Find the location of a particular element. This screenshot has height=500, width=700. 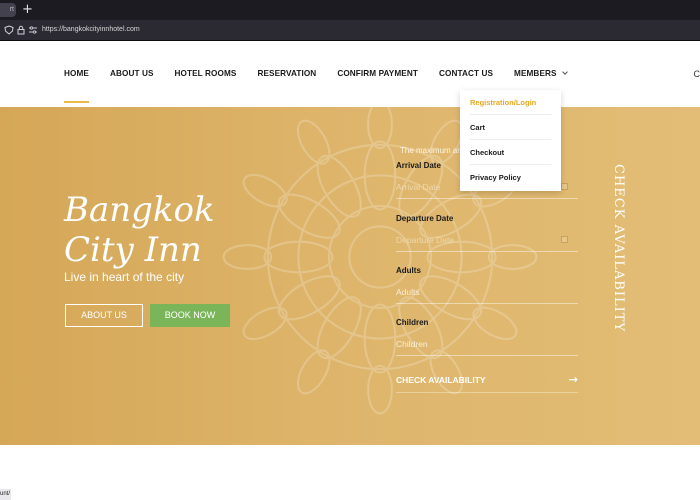

brand-line-2: City Inn is located at coordinates (133, 250).